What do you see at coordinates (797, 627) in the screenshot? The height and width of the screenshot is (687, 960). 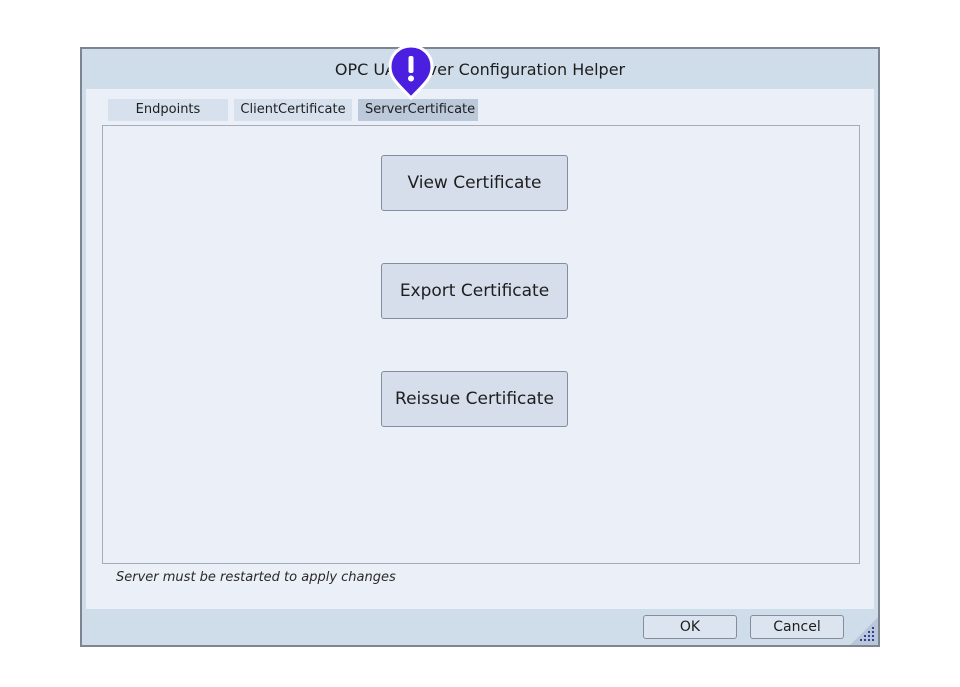 I see `cancel-button: Cancel` at bounding box center [797, 627].